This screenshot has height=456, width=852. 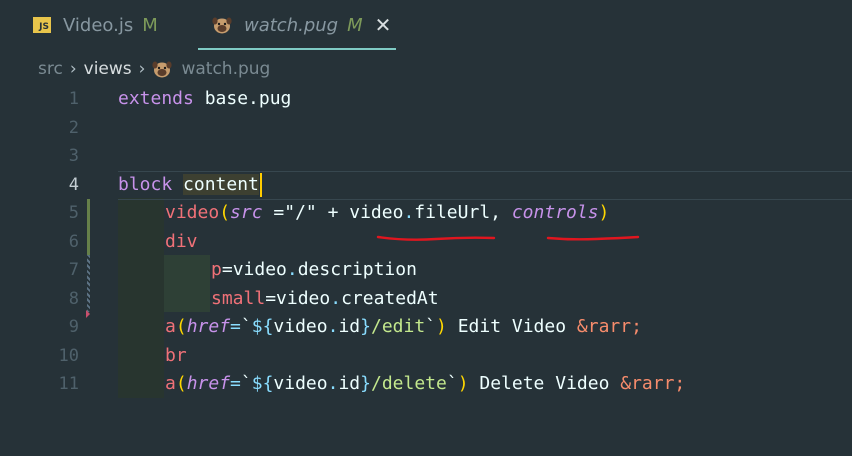 What do you see at coordinates (156, 98) in the screenshot?
I see `code-token: extends` at bounding box center [156, 98].